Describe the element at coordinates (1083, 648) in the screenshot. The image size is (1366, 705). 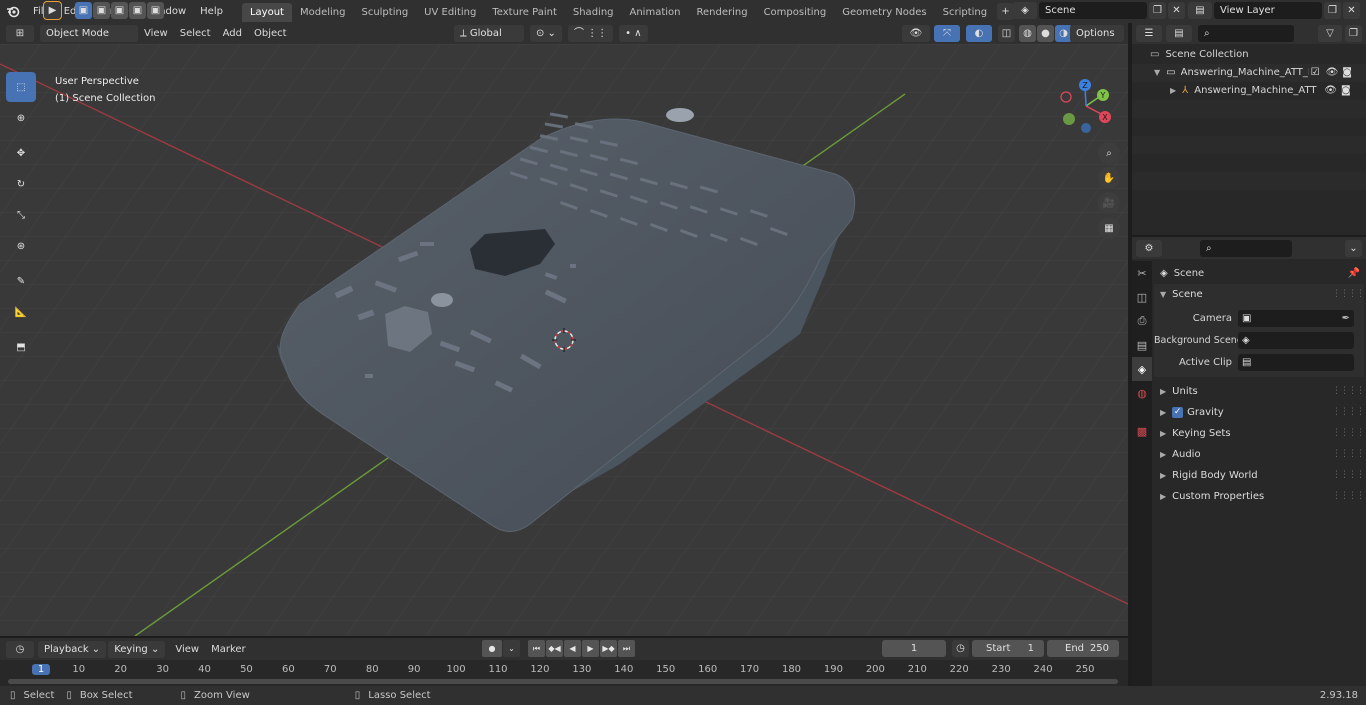
I see `end-frame-field: End 250` at that location.